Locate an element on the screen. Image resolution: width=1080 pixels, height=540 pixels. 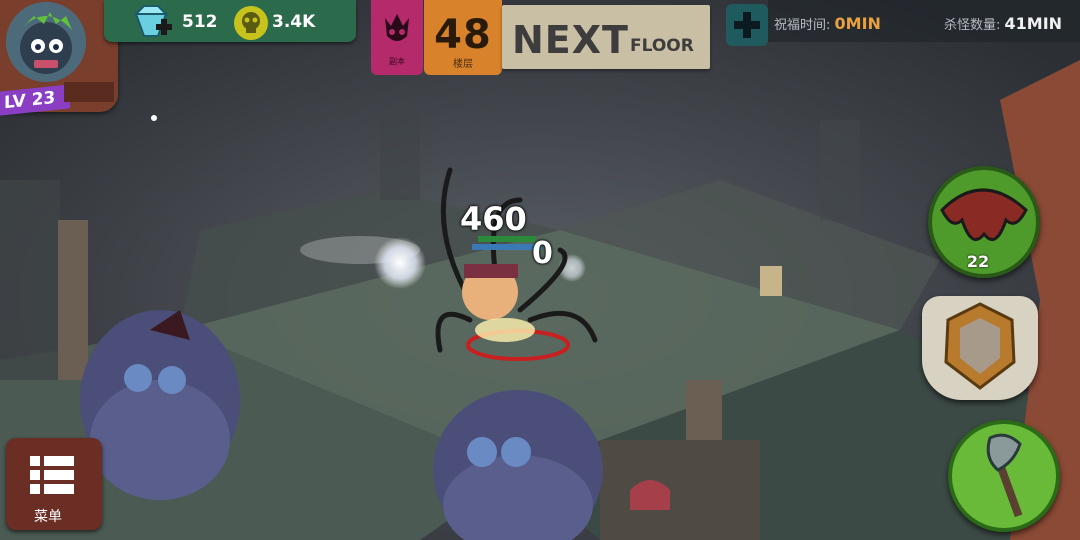
gem-count: 512 is located at coordinates (200, 22).